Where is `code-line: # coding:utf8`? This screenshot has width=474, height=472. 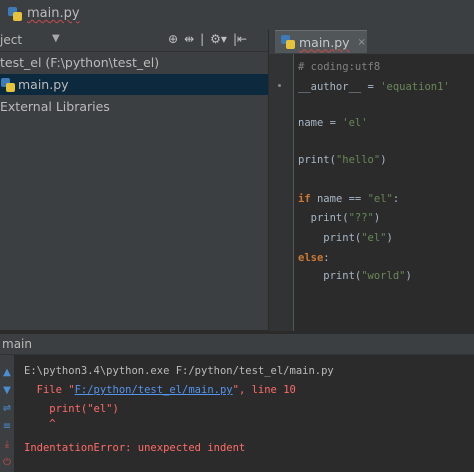
code-line: # coding:utf8 is located at coordinates (339, 67).